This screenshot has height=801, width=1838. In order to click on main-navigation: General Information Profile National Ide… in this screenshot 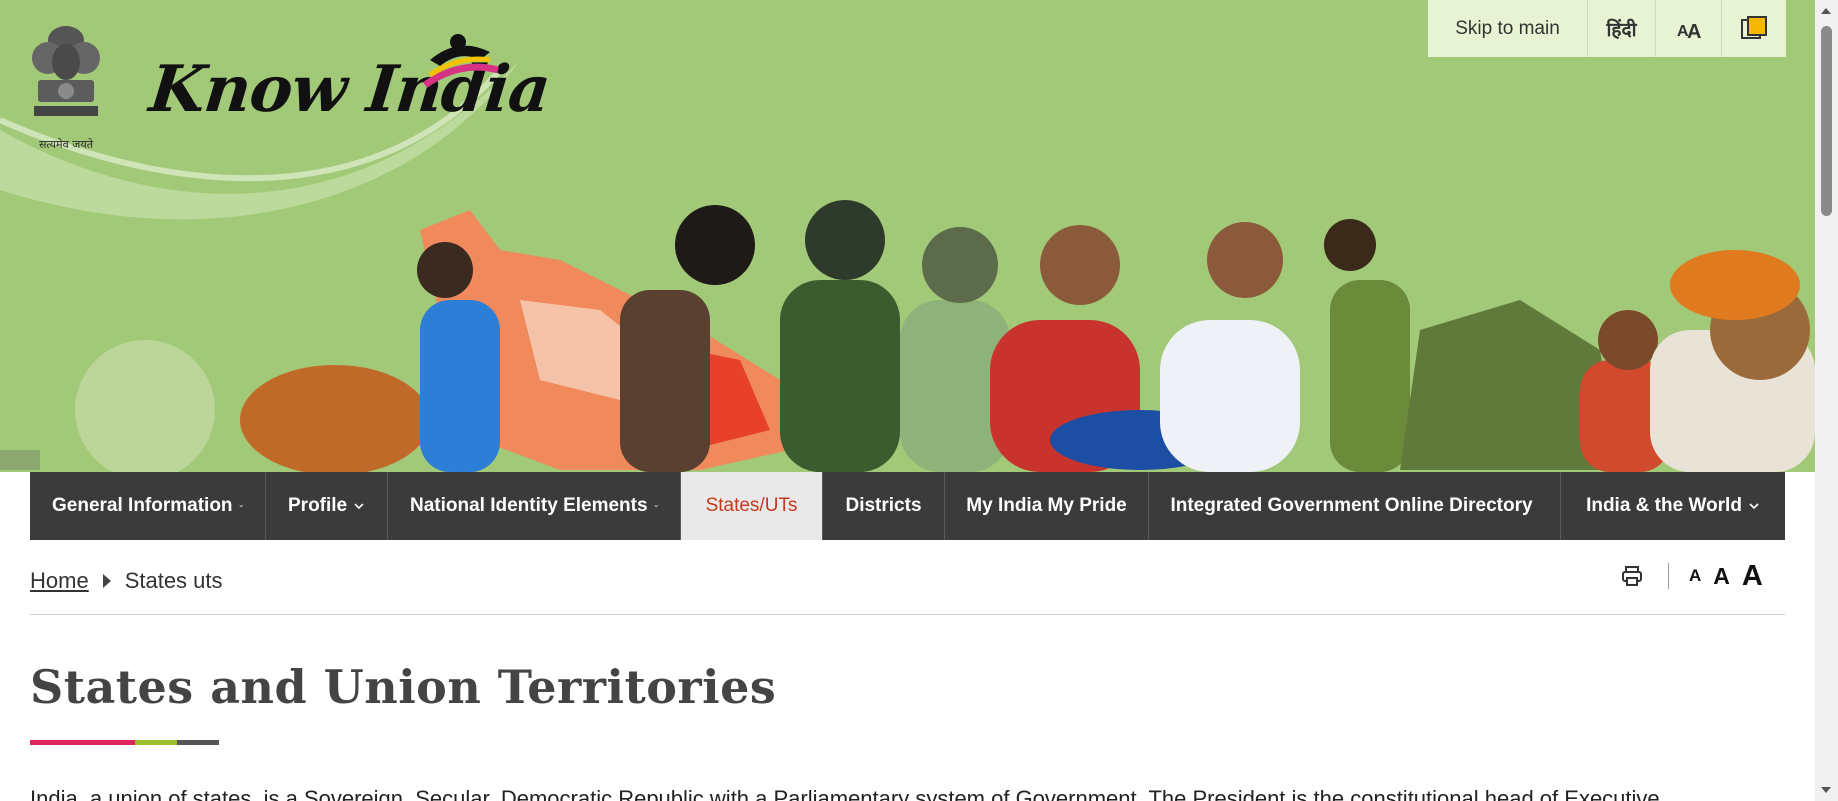, I will do `click(907, 506)`.